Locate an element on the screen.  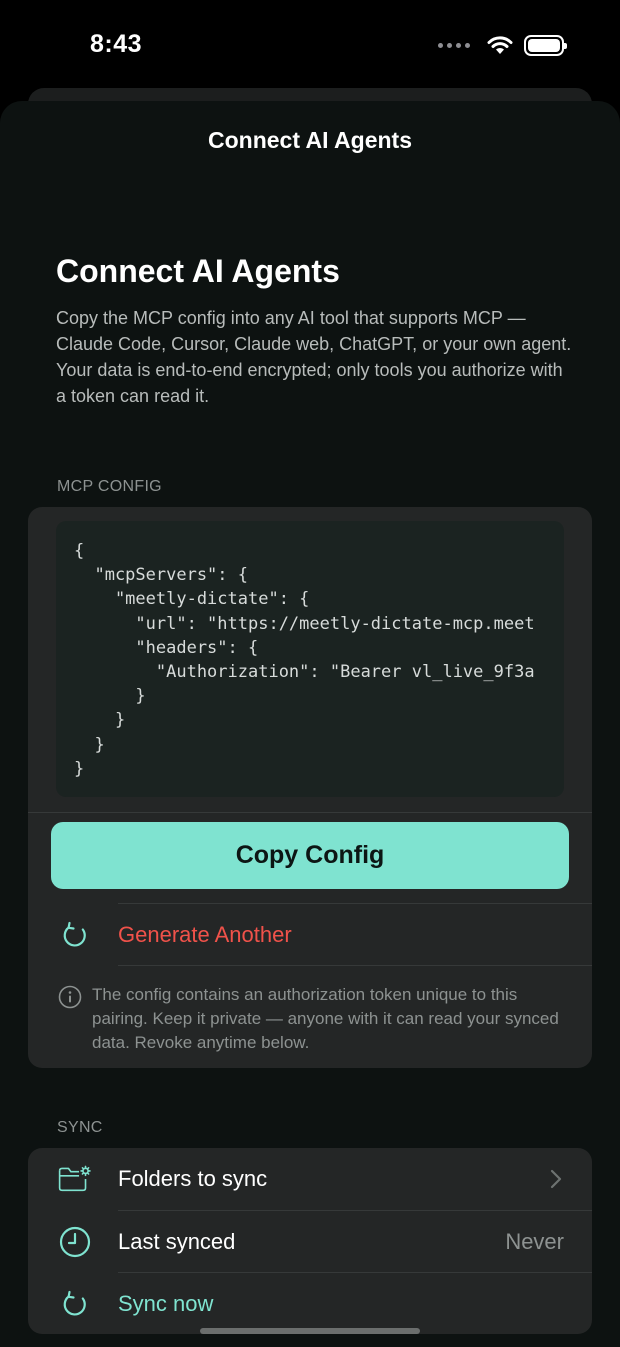
generate-another-button: Generate Another is located at coordinates (310, 935).